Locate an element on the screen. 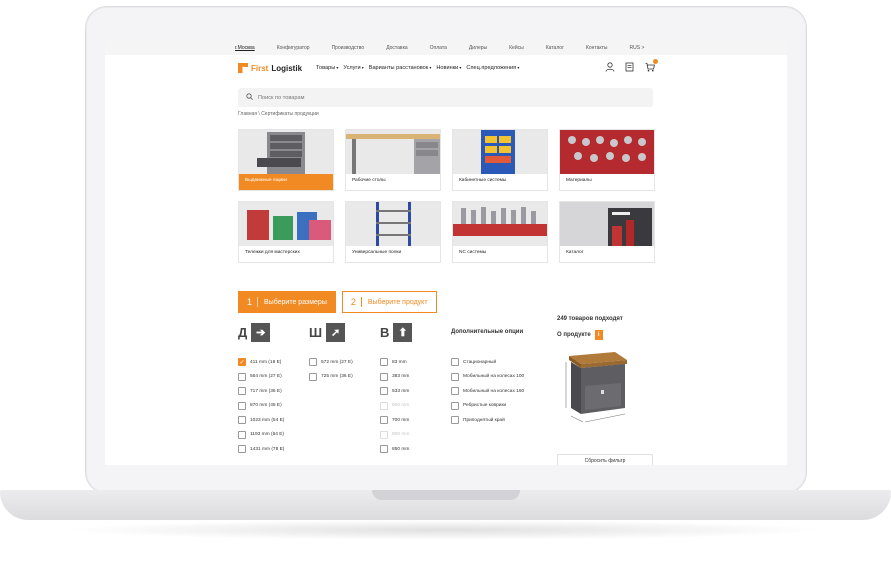 The width and height of the screenshot is (891, 565). option-label: Мобильный на колесах 160 is located at coordinates (494, 391).